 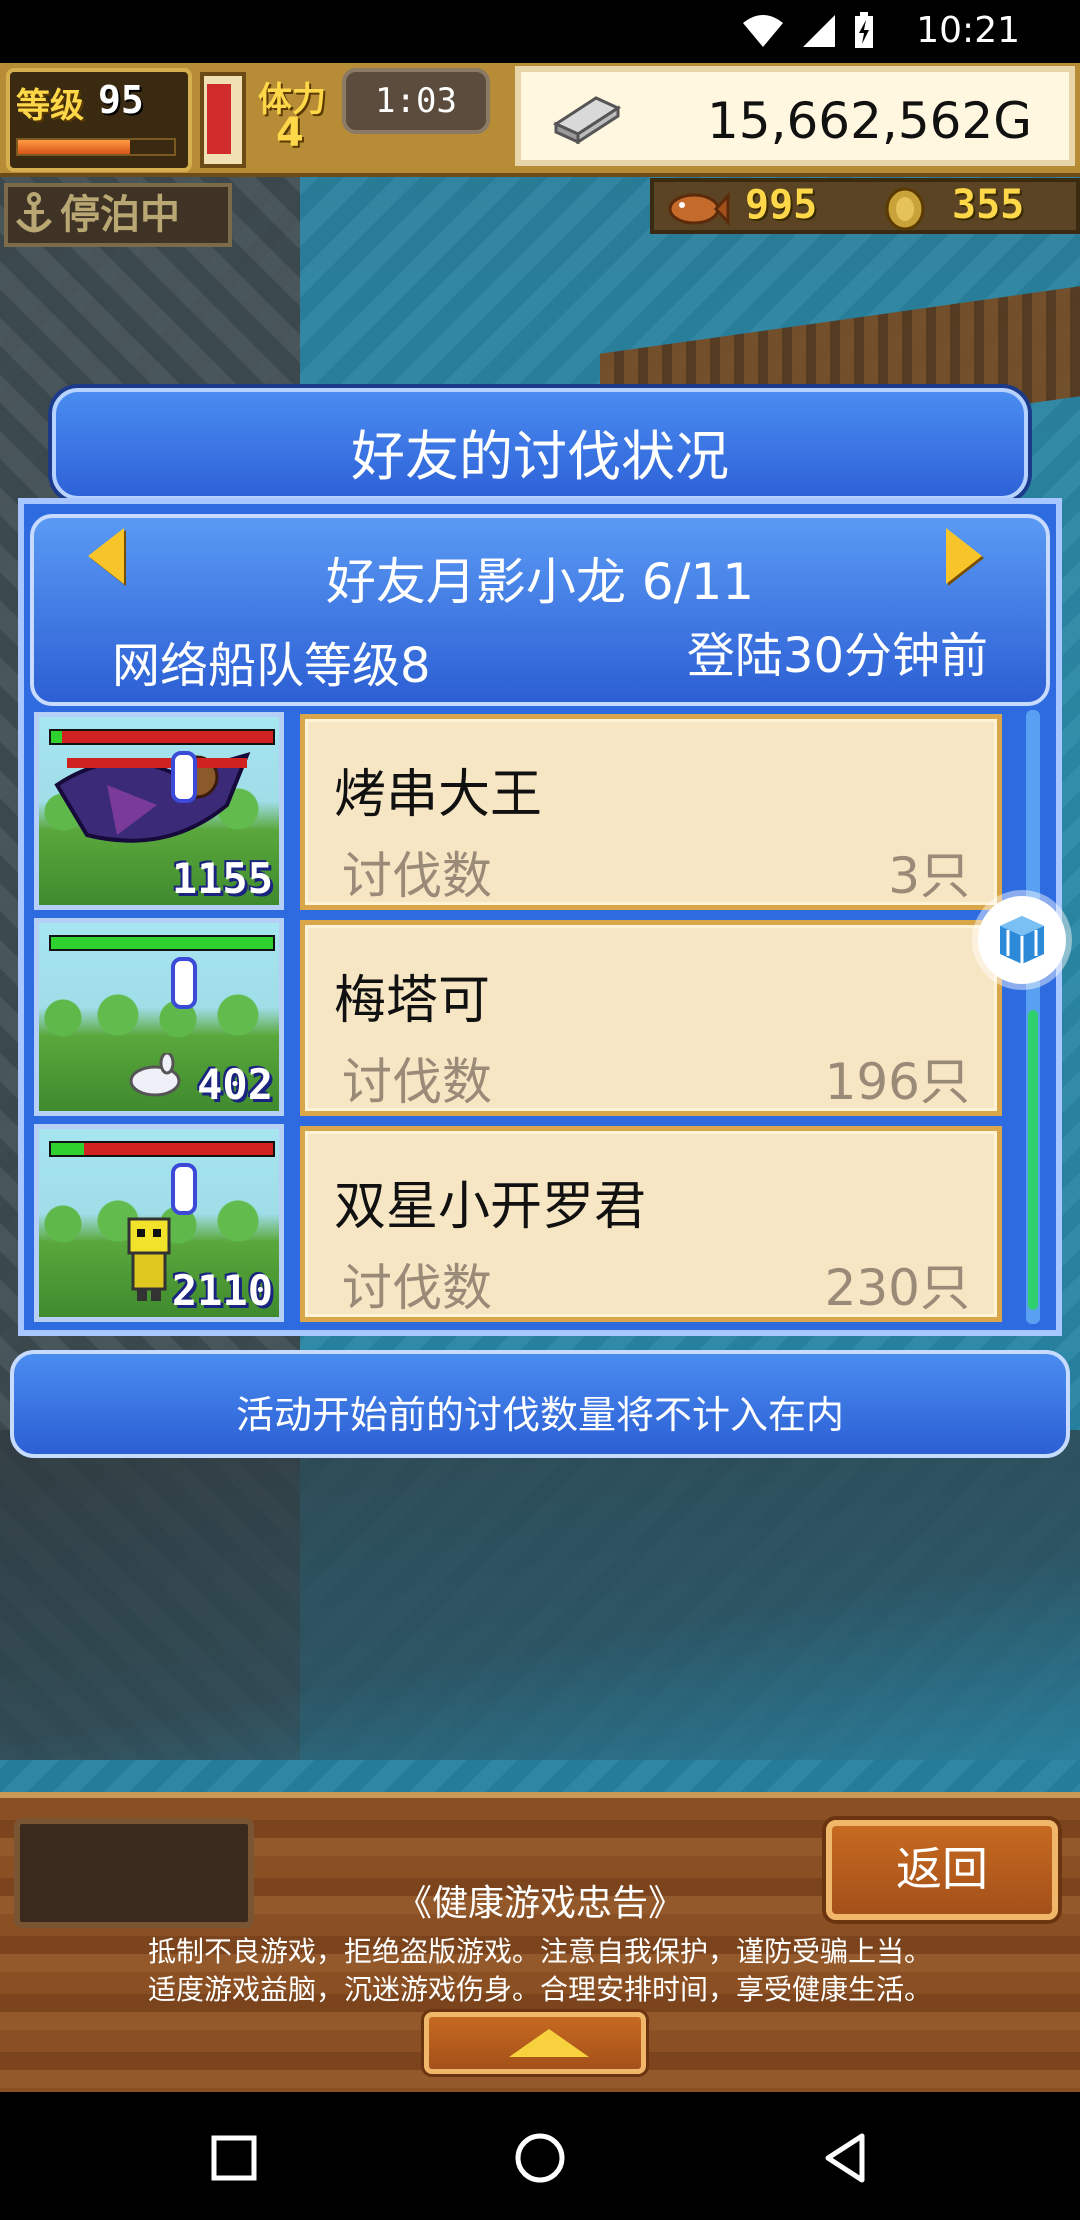 I want to click on monster-thumbnail: 402, so click(x=159, y=1017).